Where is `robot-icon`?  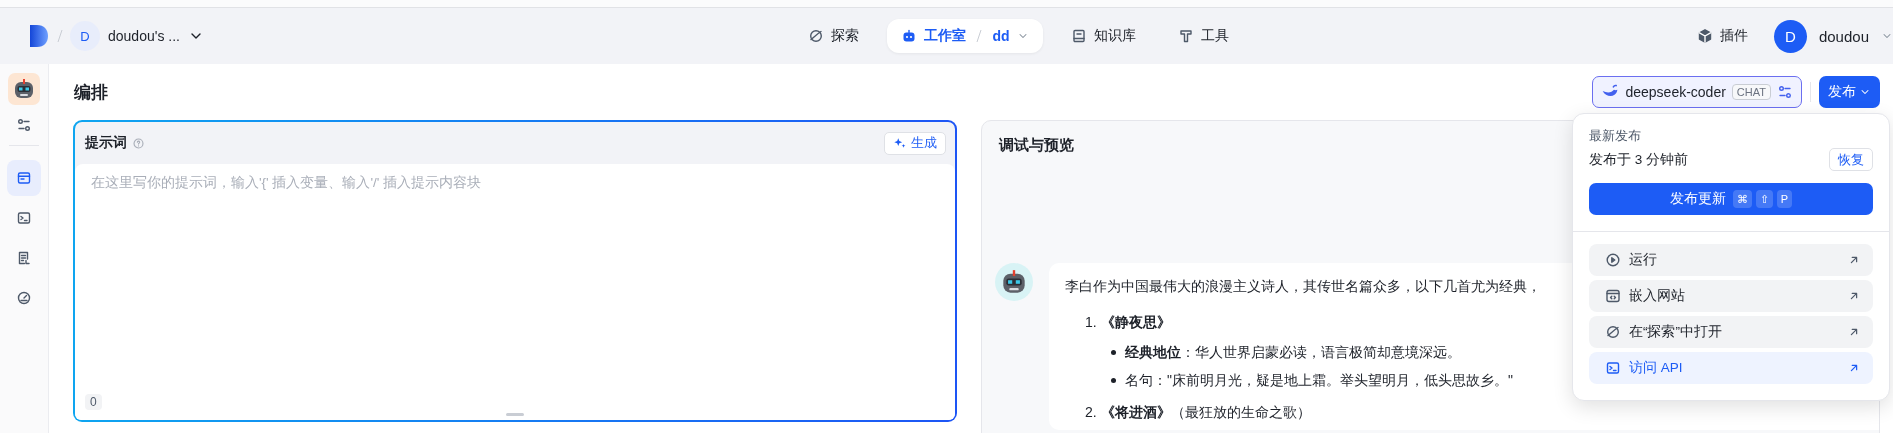
robot-icon is located at coordinates (909, 36).